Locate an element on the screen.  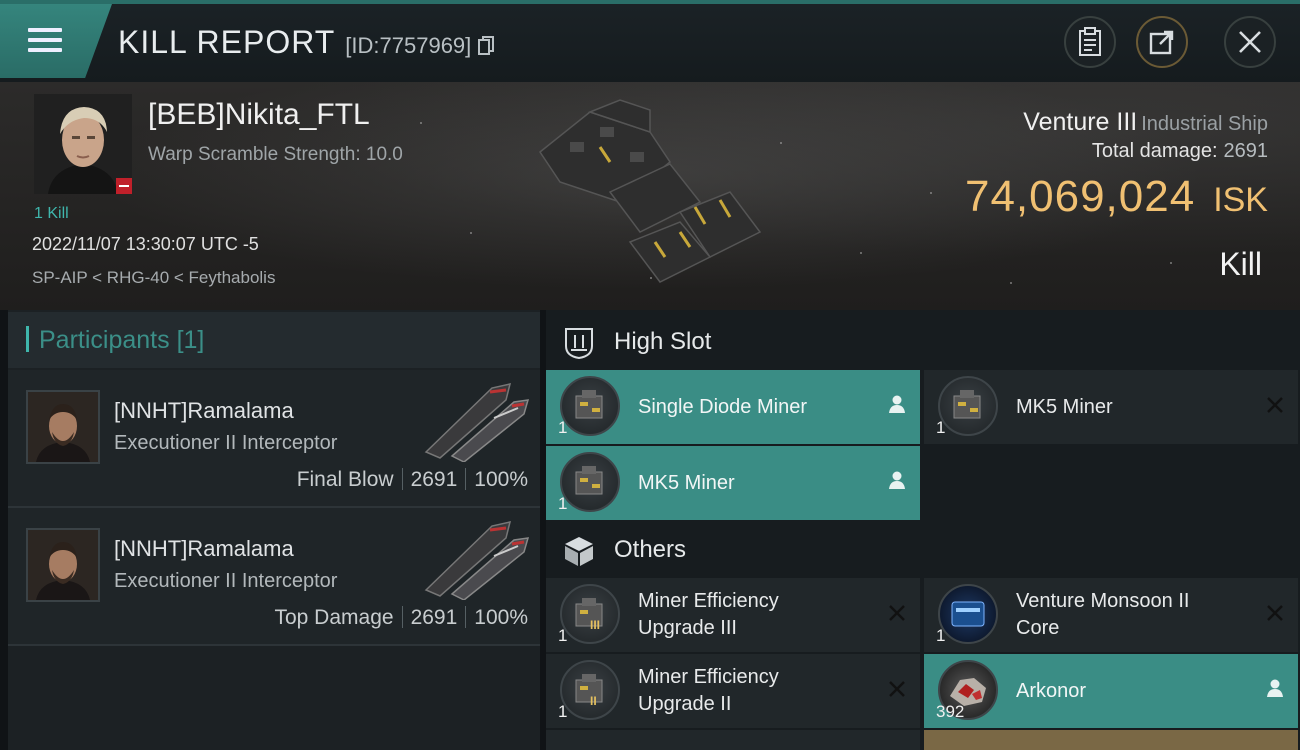
core-module-icon is located at coordinates (968, 614).